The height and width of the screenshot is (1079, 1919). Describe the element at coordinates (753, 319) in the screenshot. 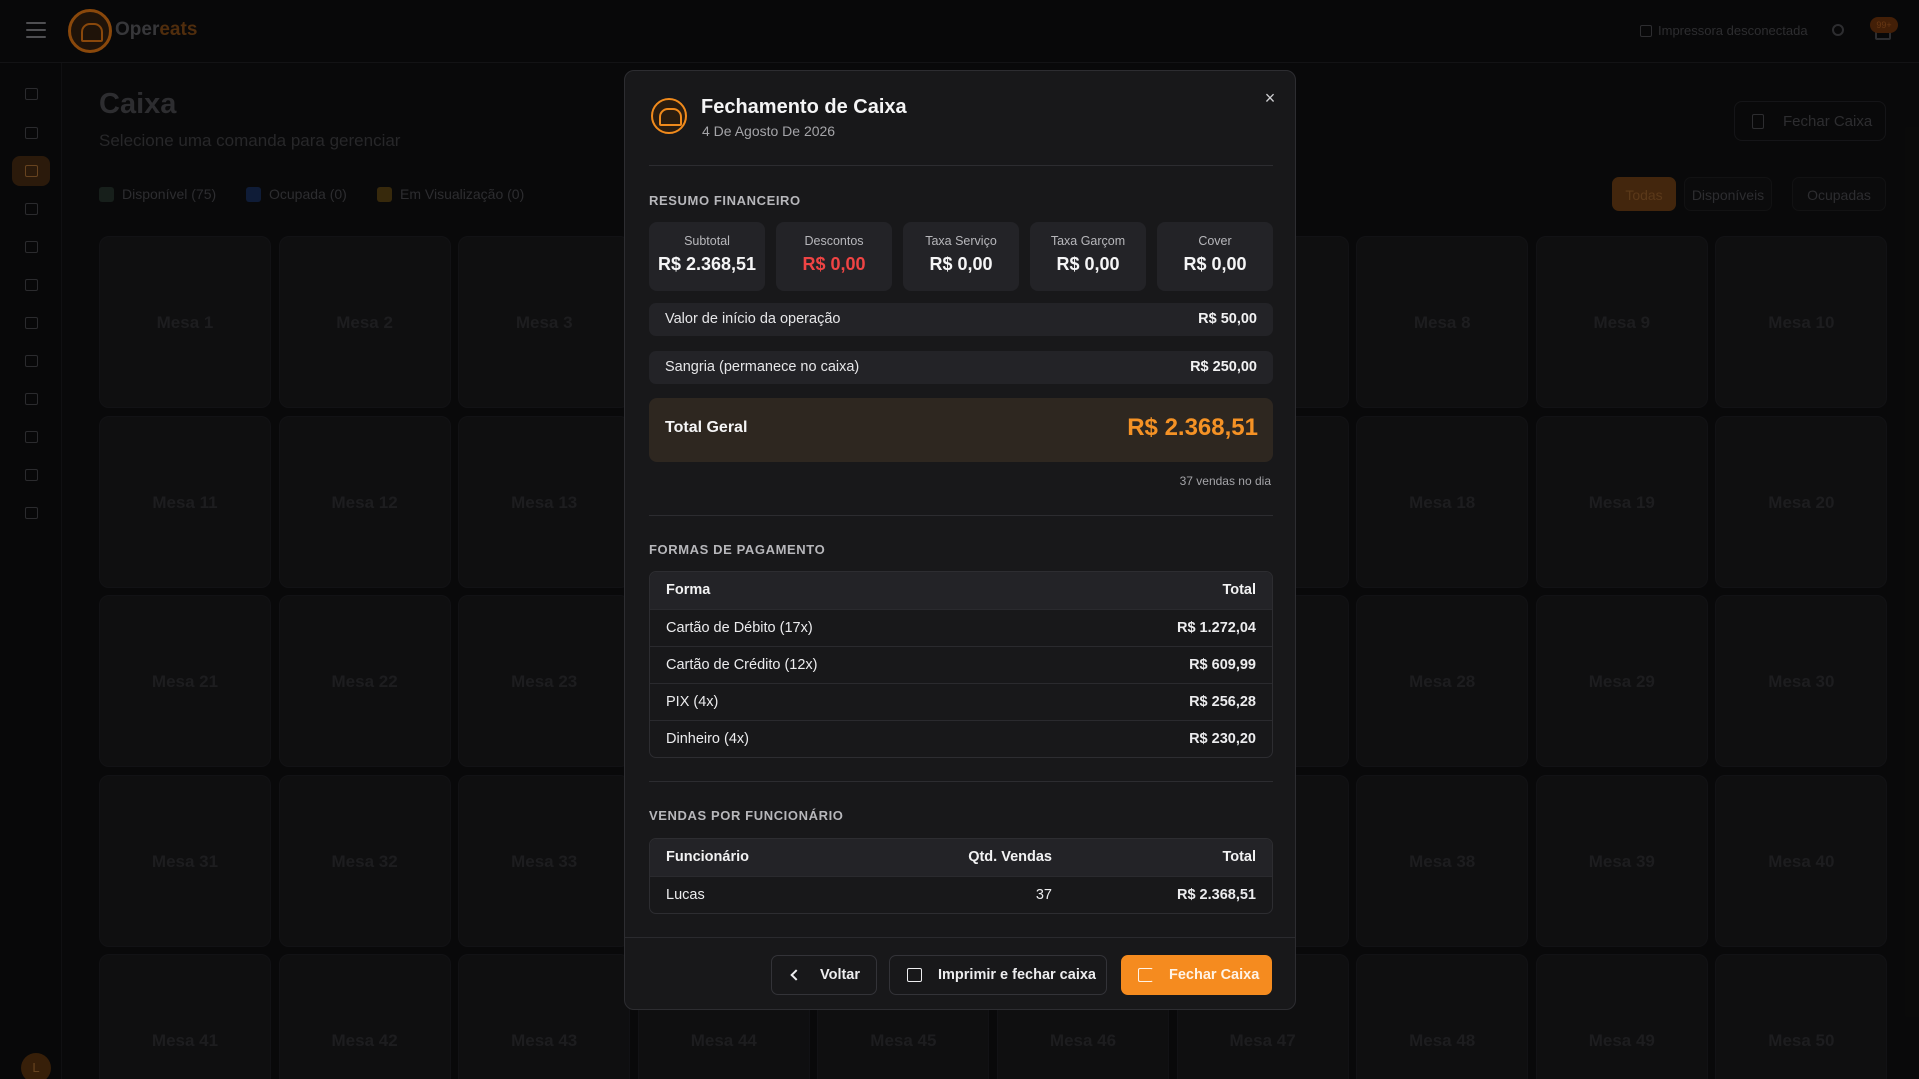

I see `opening-label: Valor de início da operação` at that location.